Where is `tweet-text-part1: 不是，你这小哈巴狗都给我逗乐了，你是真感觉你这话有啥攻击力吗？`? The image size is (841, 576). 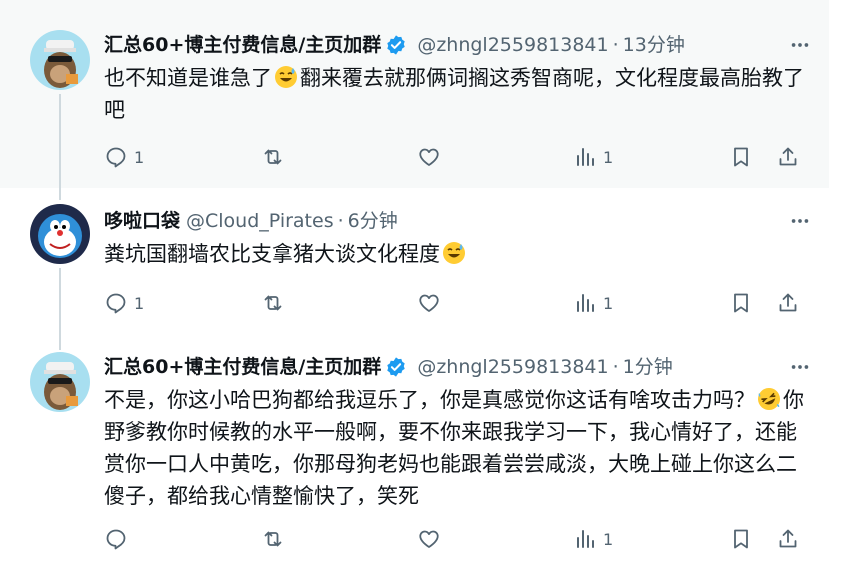
tweet-text-part1: 不是，你这小哈巴狗都给我逗乐了，你是真感觉你这话有啥攻击力吗？ is located at coordinates (429, 400).